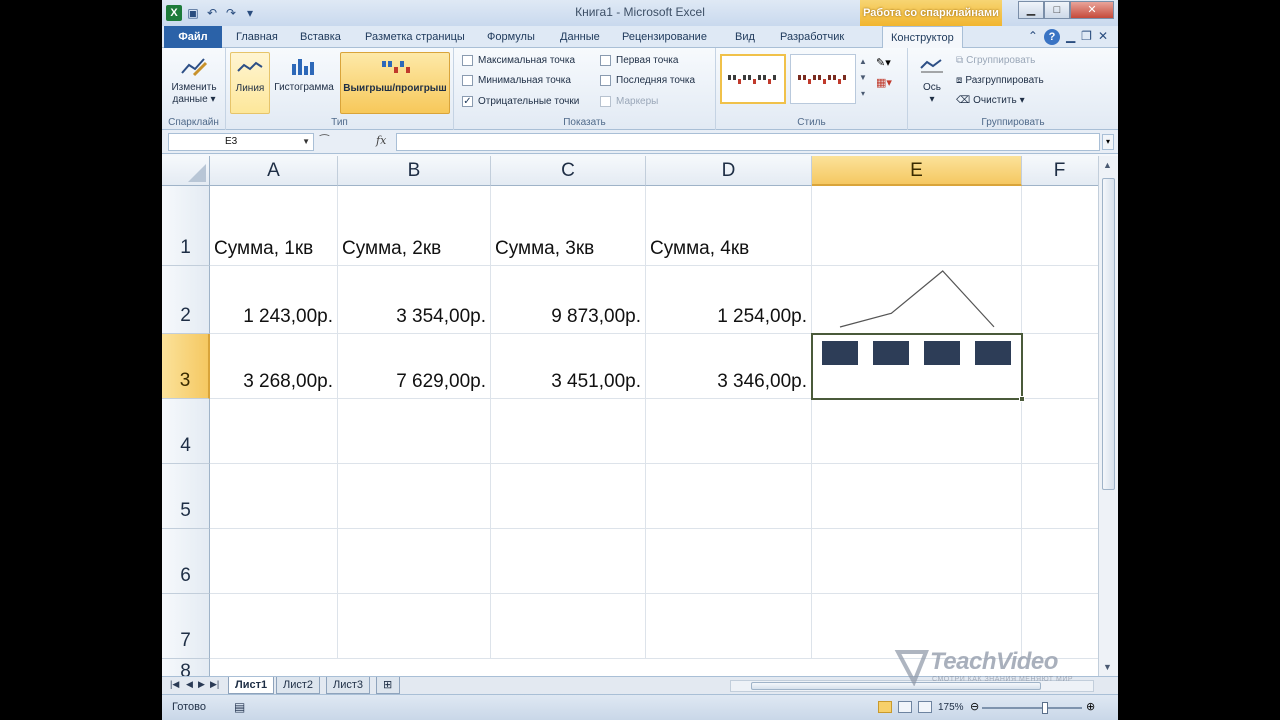  Describe the element at coordinates (520, 101) in the screenshot. I see `negative-points-checkbox: ✓ Отрицательные точки` at that location.